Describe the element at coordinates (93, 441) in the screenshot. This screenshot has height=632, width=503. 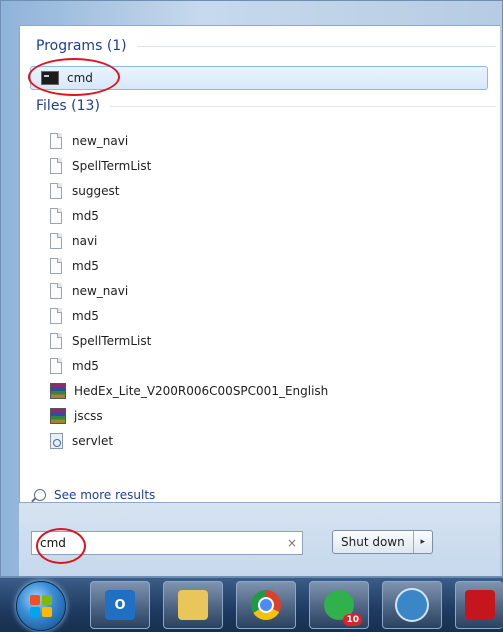
I see `file-item-label: servlet` at that location.